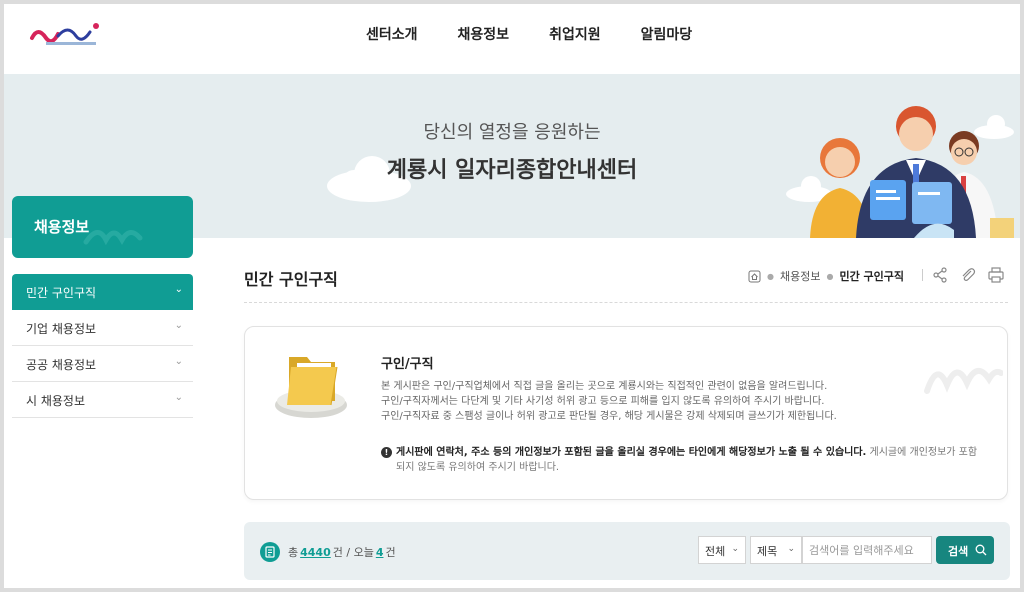 Image resolution: width=1024 pixels, height=592 pixels. I want to click on sidebar-heading: 채용정보, so click(62, 227).